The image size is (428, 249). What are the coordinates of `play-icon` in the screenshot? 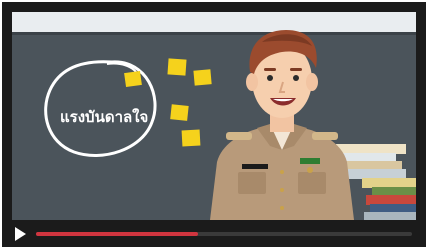 It's located at (20, 234).